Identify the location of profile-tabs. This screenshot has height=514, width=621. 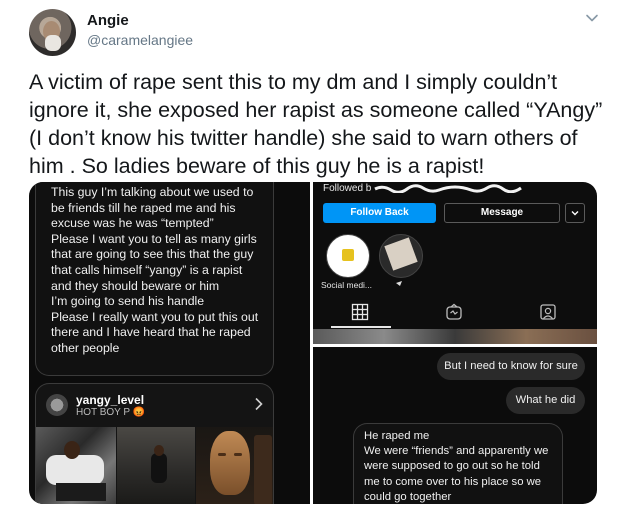
(455, 313).